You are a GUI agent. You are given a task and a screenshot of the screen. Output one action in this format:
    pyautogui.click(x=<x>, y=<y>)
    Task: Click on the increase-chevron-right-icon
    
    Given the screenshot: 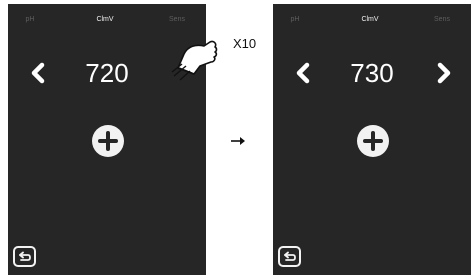 What is the action you would take?
    pyautogui.click(x=444, y=73)
    